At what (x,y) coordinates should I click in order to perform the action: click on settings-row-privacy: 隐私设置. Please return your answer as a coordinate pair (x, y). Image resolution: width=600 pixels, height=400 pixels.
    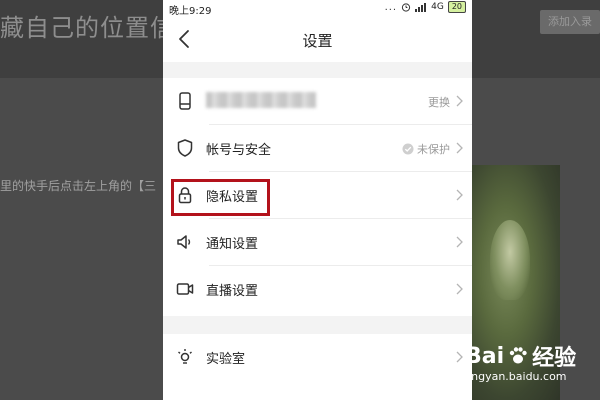
    Looking at the image, I should click on (317, 195).